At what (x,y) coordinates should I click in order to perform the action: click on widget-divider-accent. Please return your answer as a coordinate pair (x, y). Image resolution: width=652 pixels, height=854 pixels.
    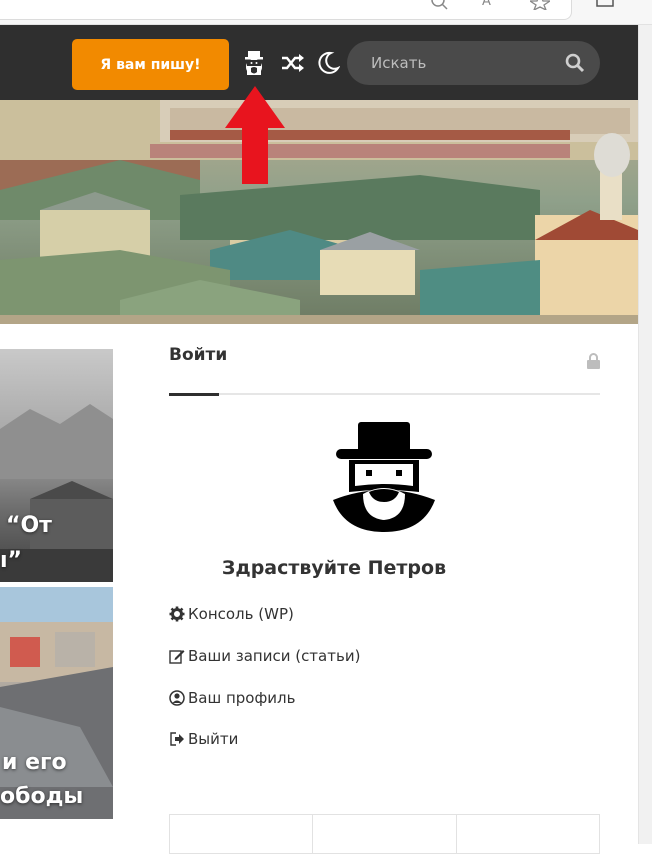
    Looking at the image, I should click on (194, 394).